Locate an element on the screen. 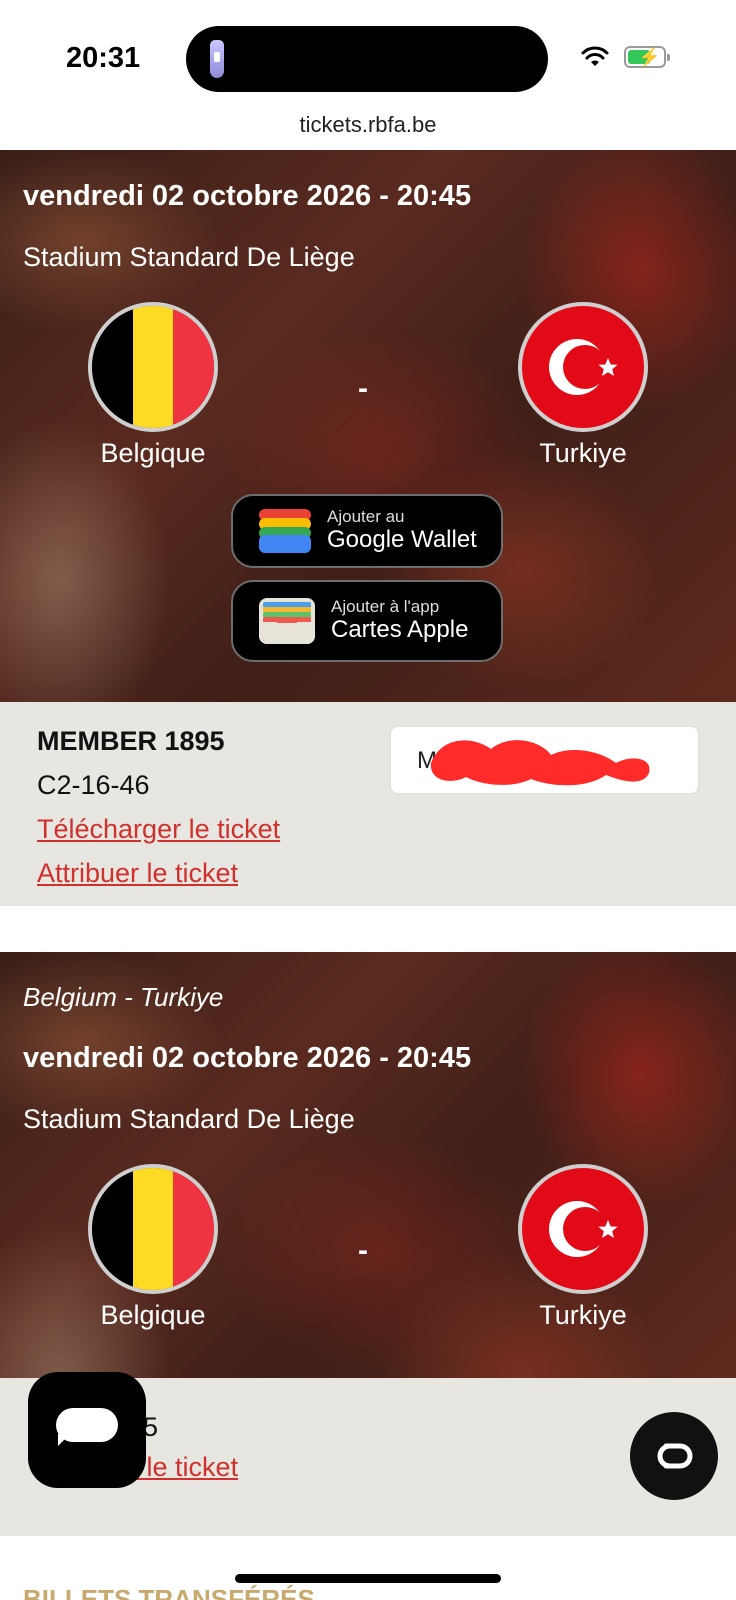  wifi-icon is located at coordinates (595, 56).